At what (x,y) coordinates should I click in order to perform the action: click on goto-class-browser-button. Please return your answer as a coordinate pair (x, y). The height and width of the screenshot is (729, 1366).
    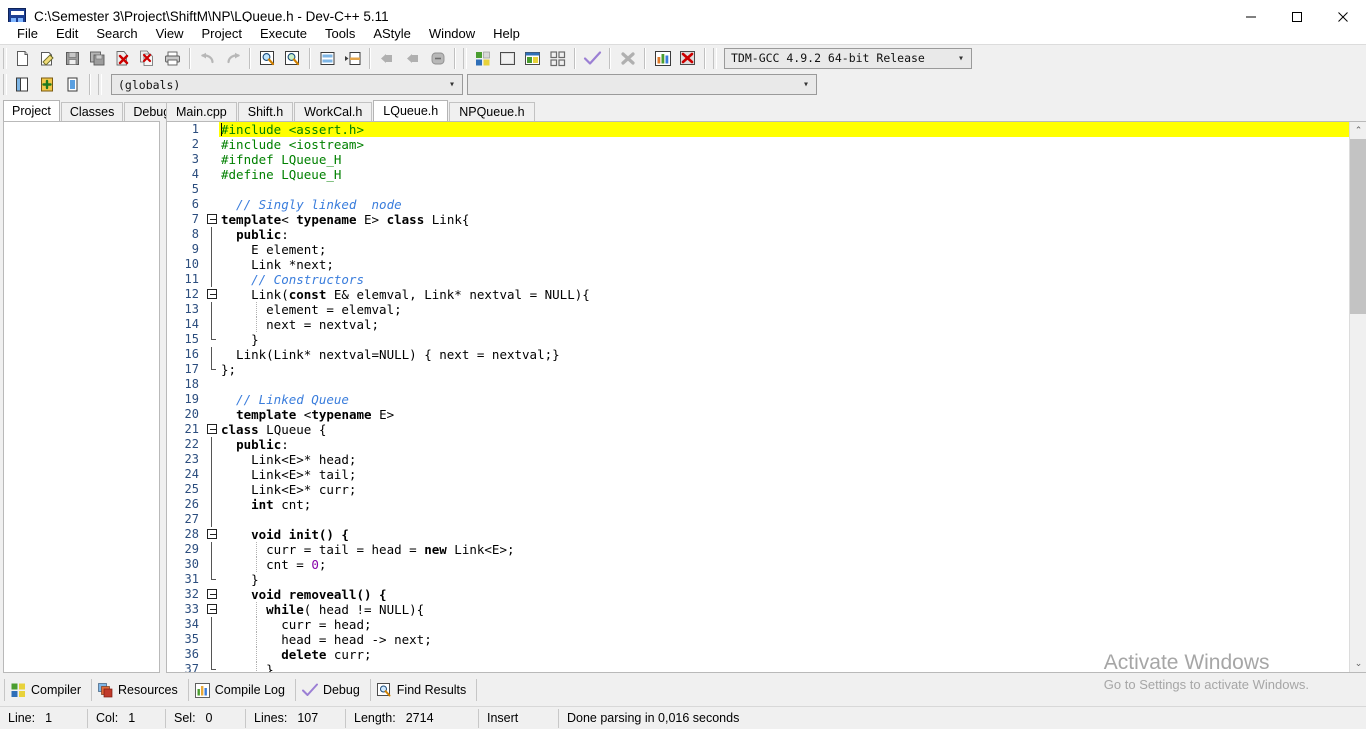
    Looking at the image, I should click on (72, 85).